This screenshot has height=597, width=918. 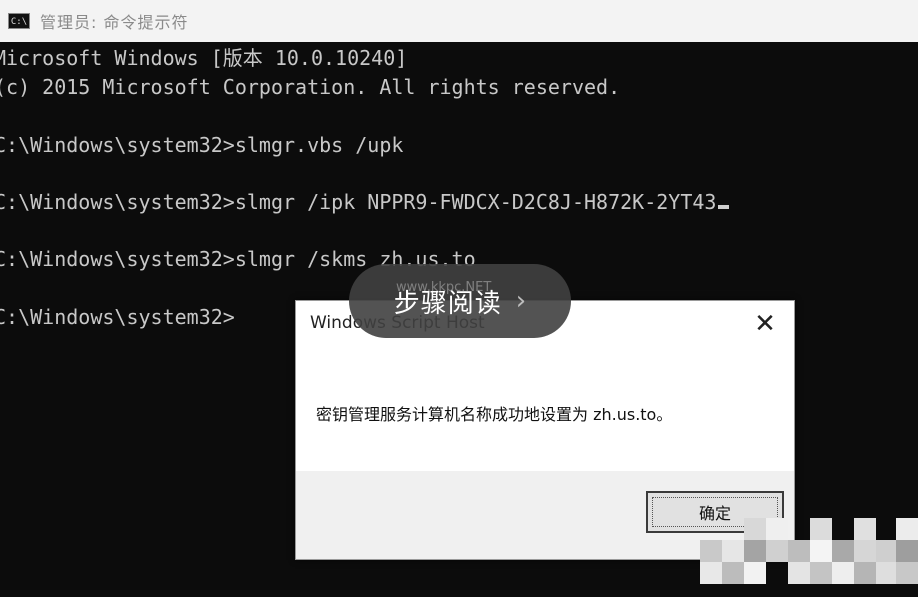 What do you see at coordinates (204, 58) in the screenshot?
I see `console-line: Microsoft Windows [版本 10.0.10240]` at bounding box center [204, 58].